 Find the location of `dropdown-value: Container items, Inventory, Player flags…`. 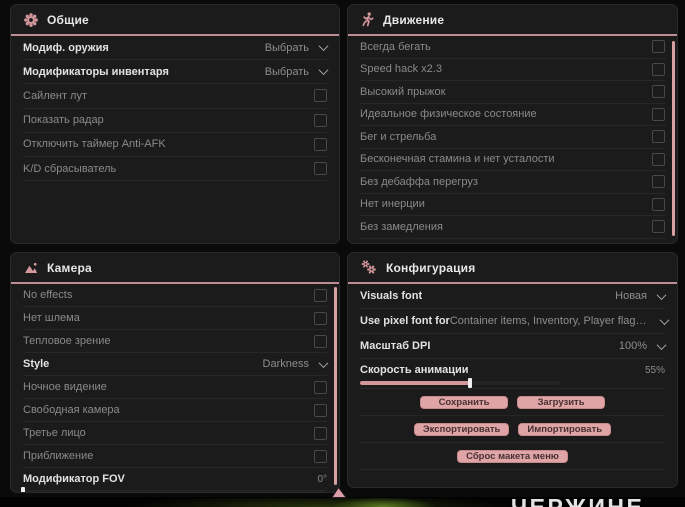

dropdown-value: Container items, Inventory, Player flags… is located at coordinates (549, 321).